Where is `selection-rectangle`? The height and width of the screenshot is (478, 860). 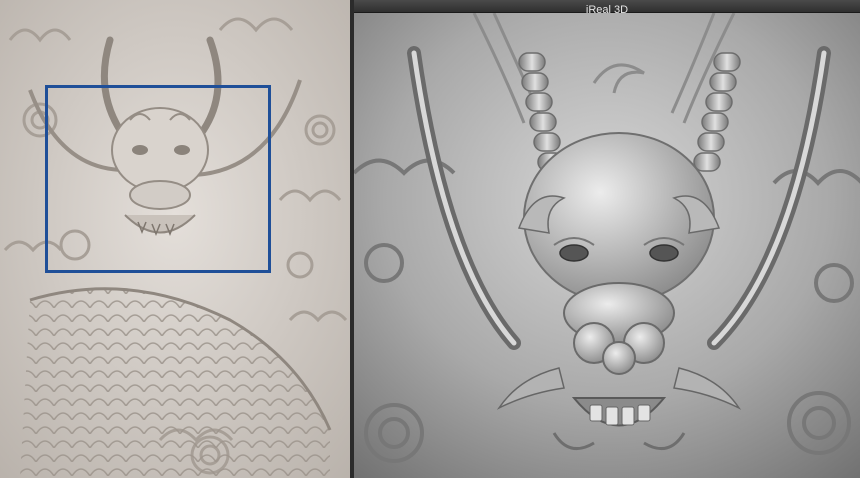
selection-rectangle is located at coordinates (158, 179).